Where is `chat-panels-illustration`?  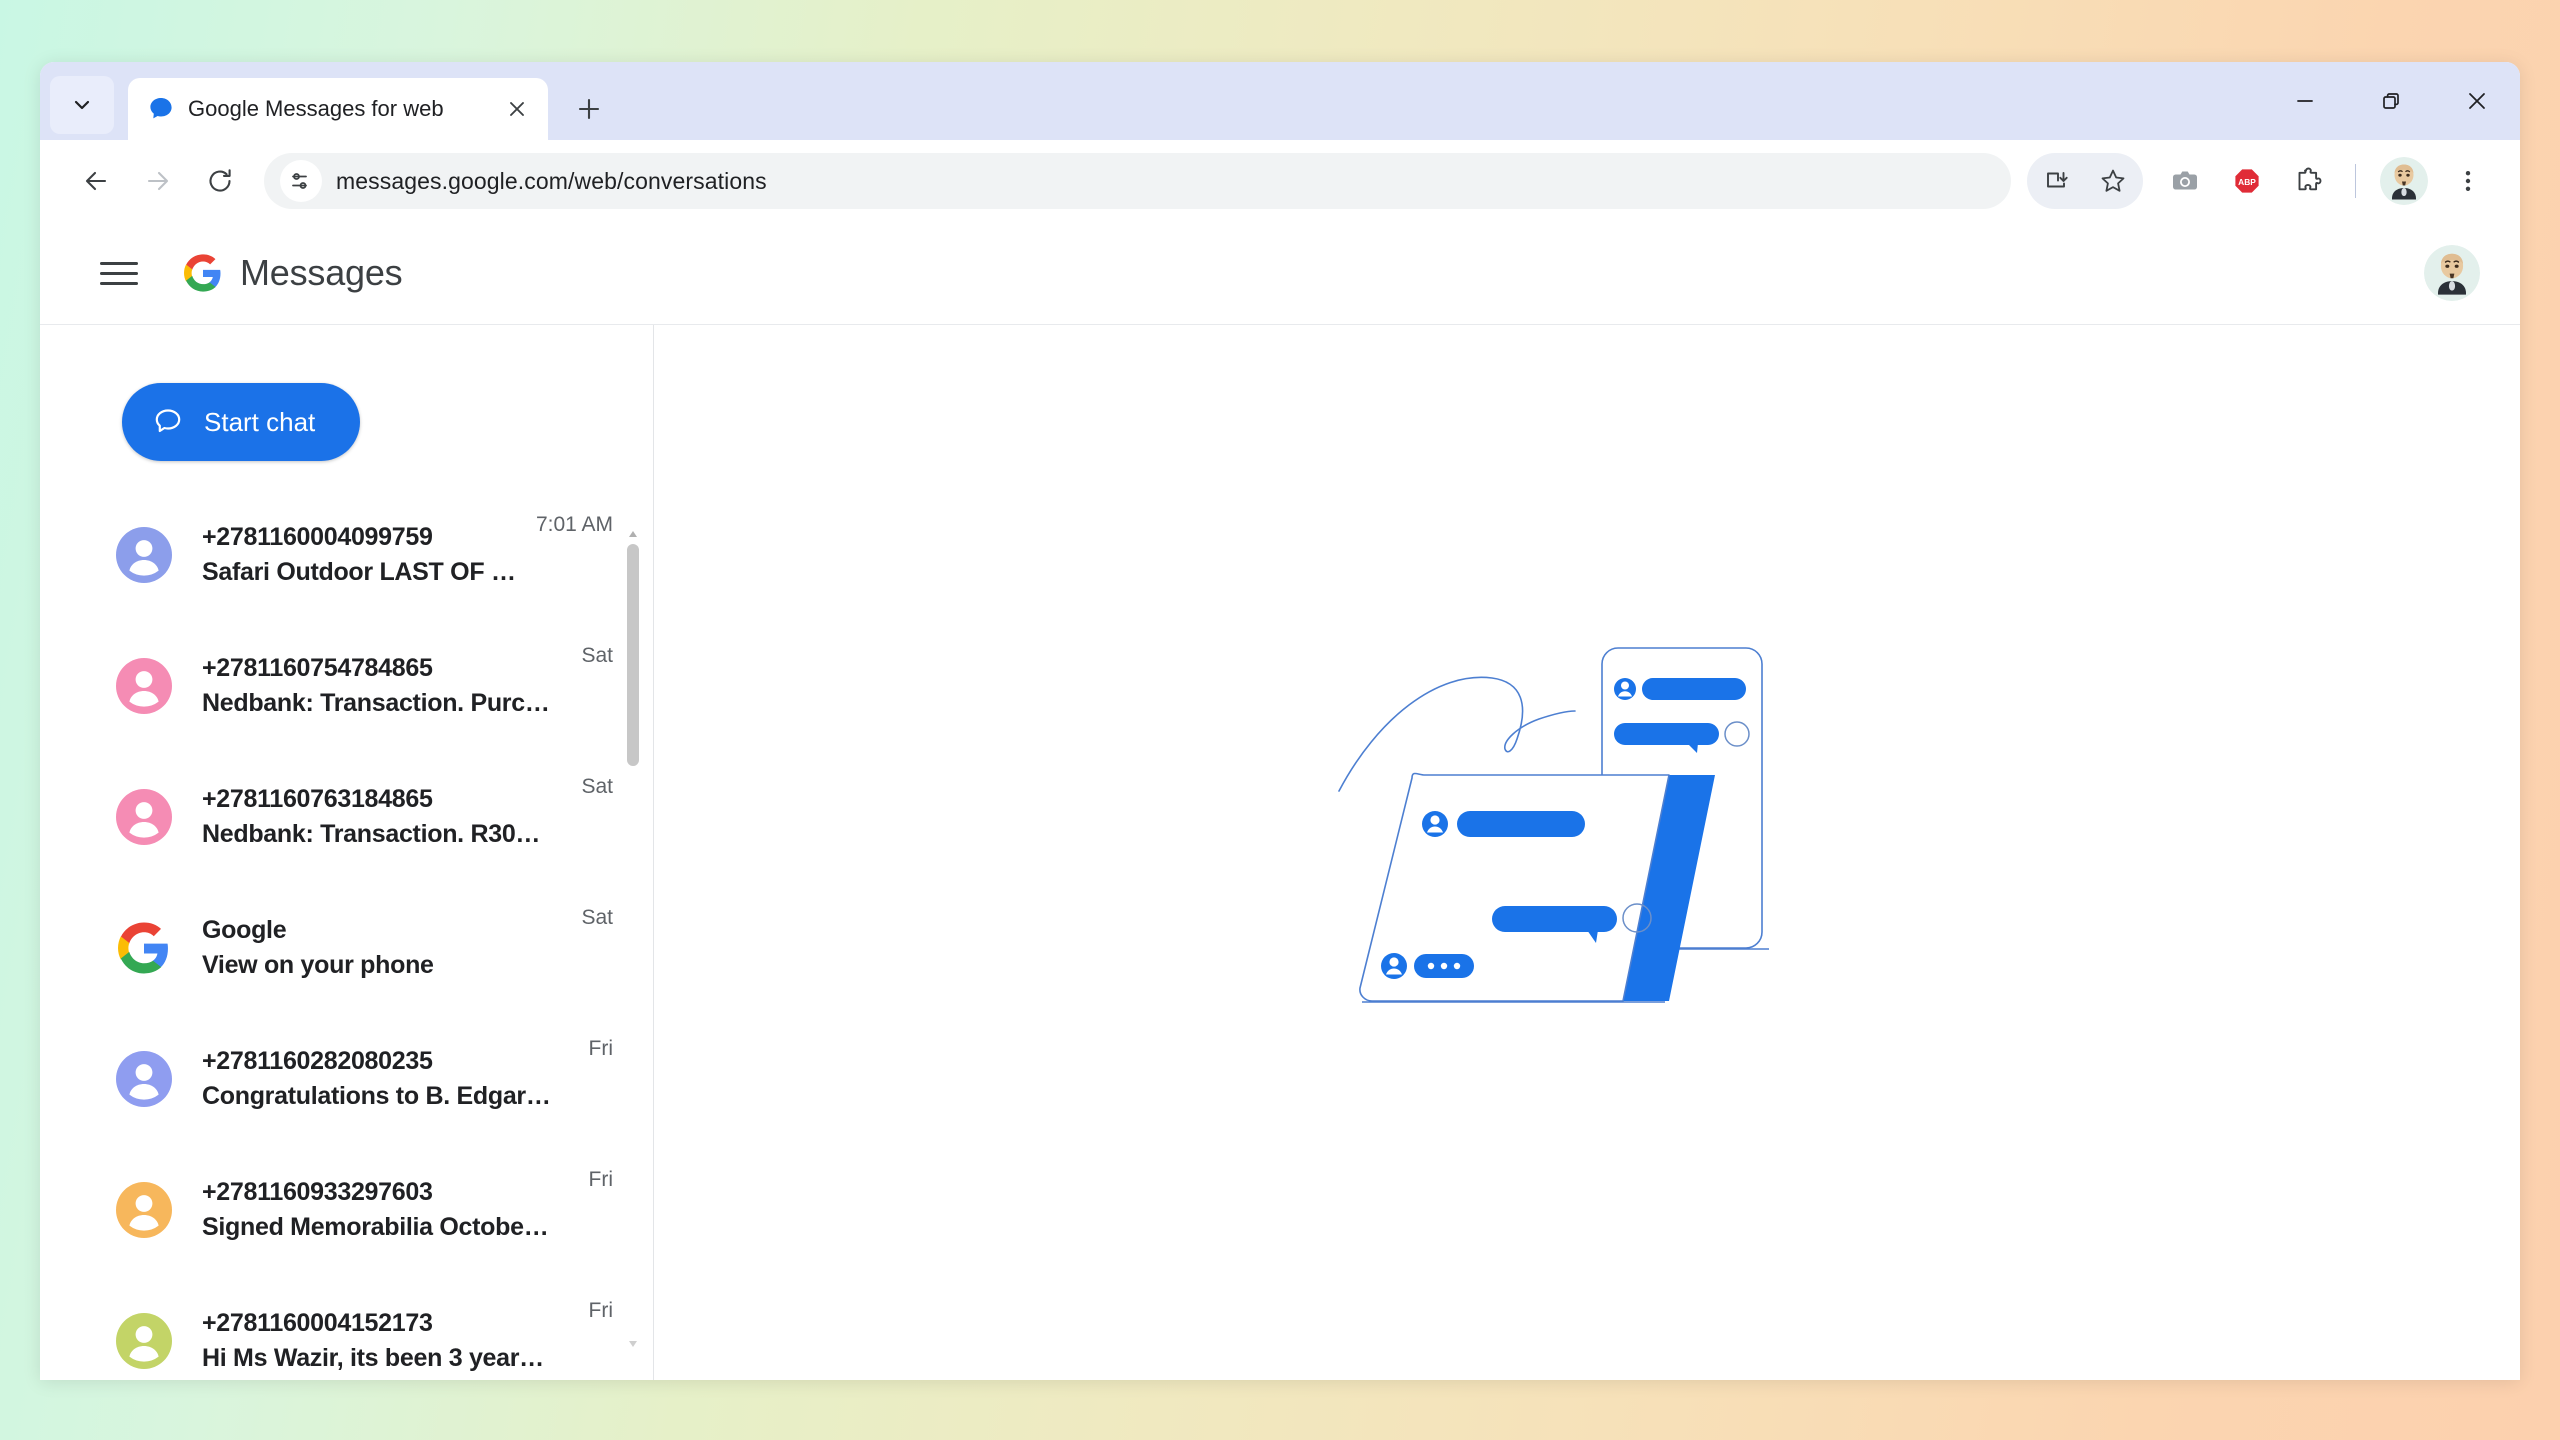
chat-panels-illustration is located at coordinates (1553, 824).